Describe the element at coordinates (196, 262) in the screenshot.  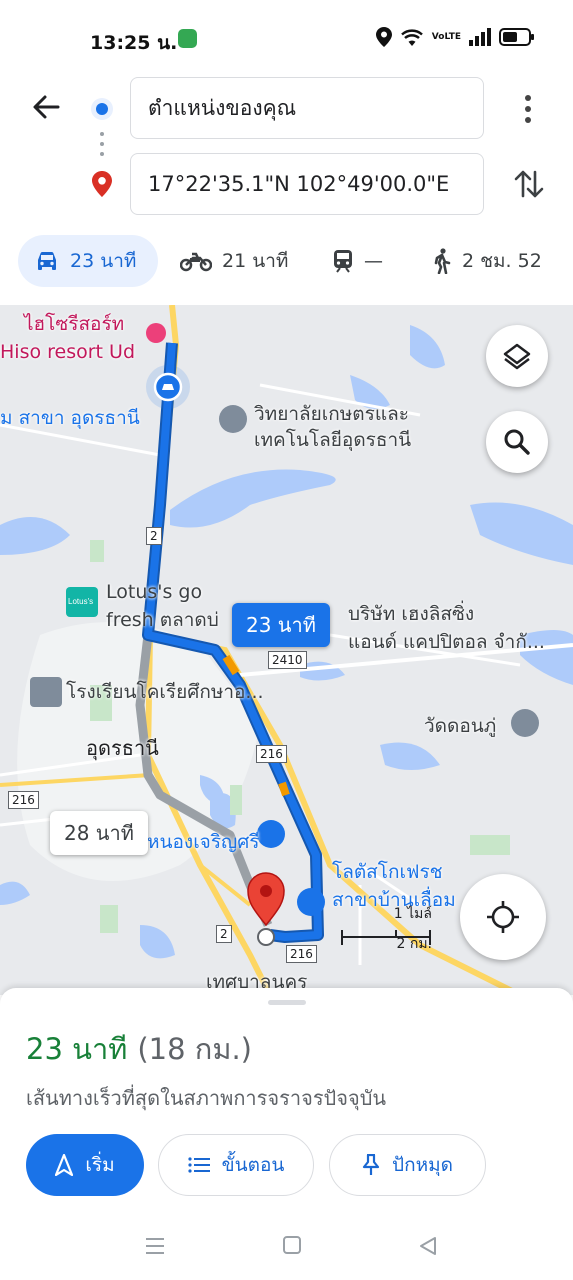
I see `motorcycle-icon` at that location.